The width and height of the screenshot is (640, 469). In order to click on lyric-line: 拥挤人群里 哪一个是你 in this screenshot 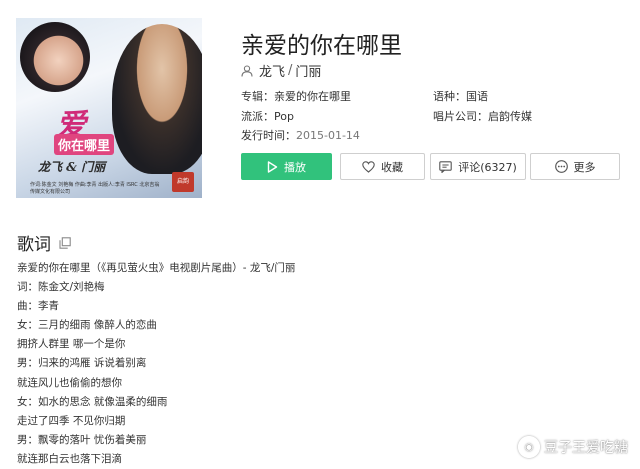, I will do `click(71, 344)`.